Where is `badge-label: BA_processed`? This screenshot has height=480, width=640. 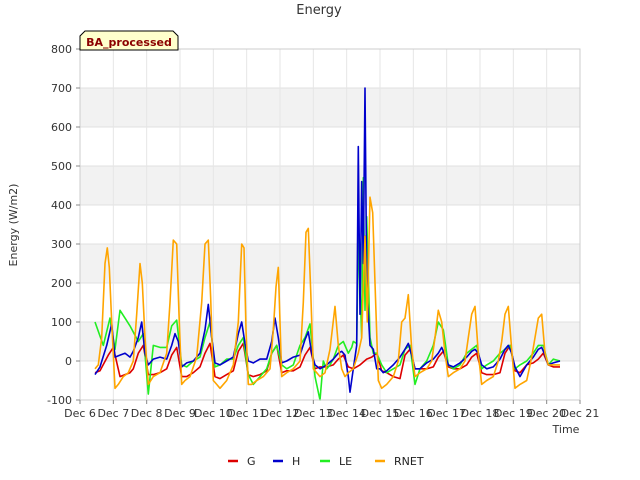 badge-label: BA_processed is located at coordinates (129, 42).